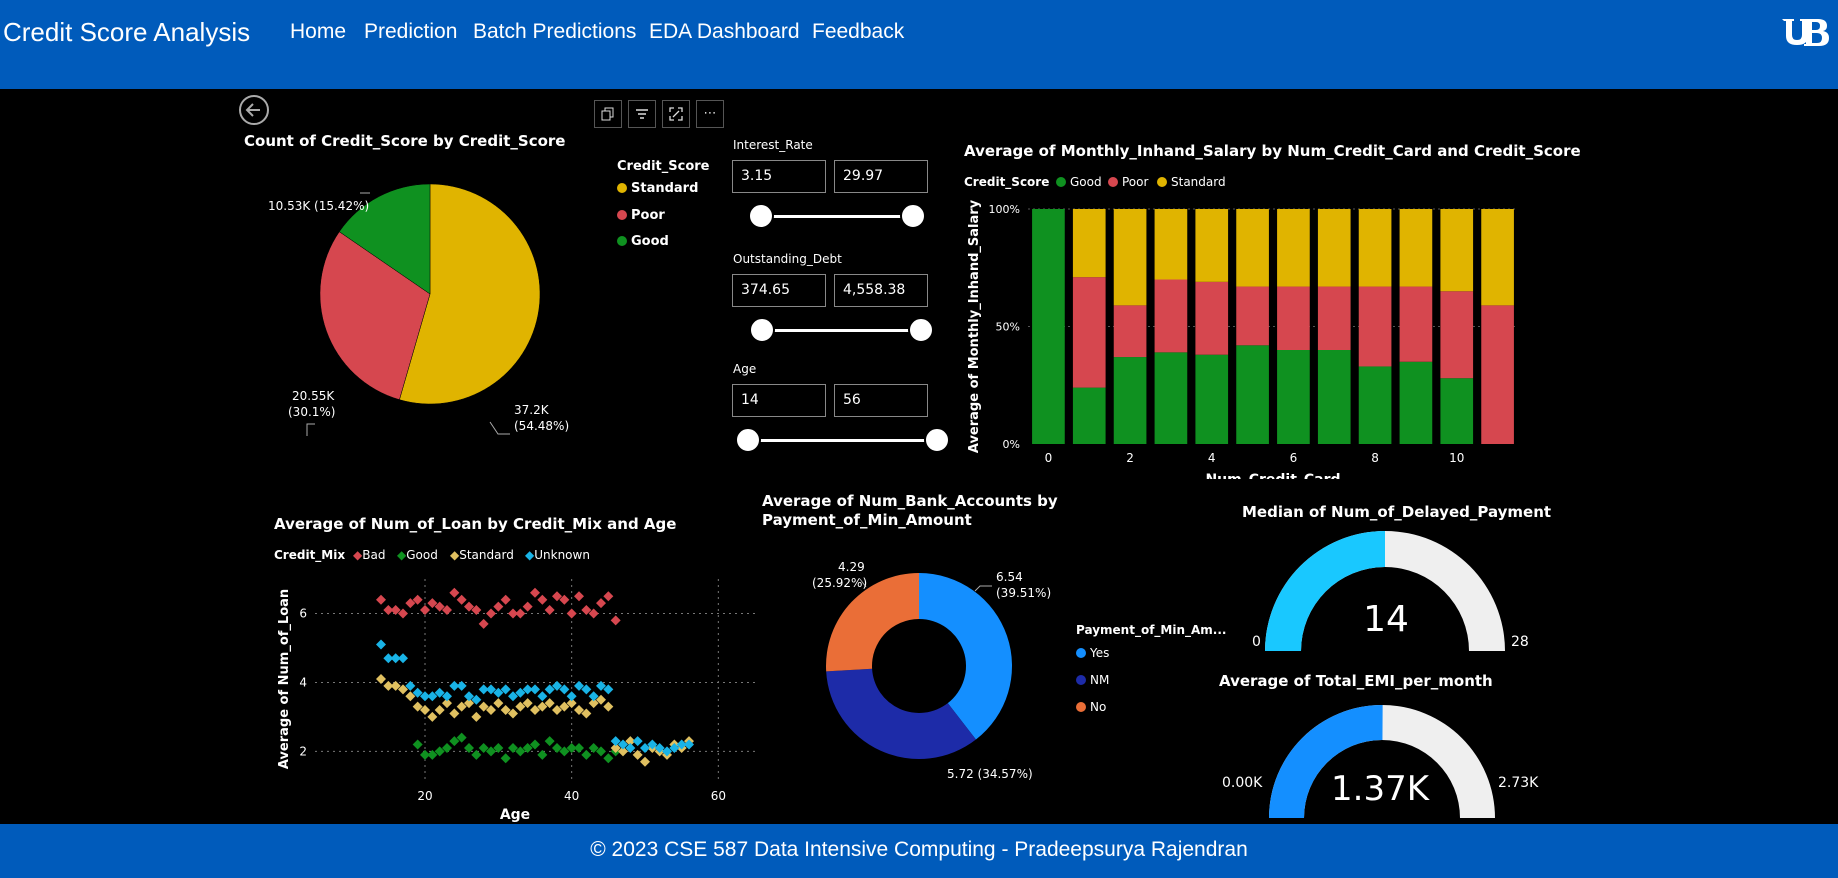  I want to click on slicer-debt-min-input: 374.65, so click(779, 290).